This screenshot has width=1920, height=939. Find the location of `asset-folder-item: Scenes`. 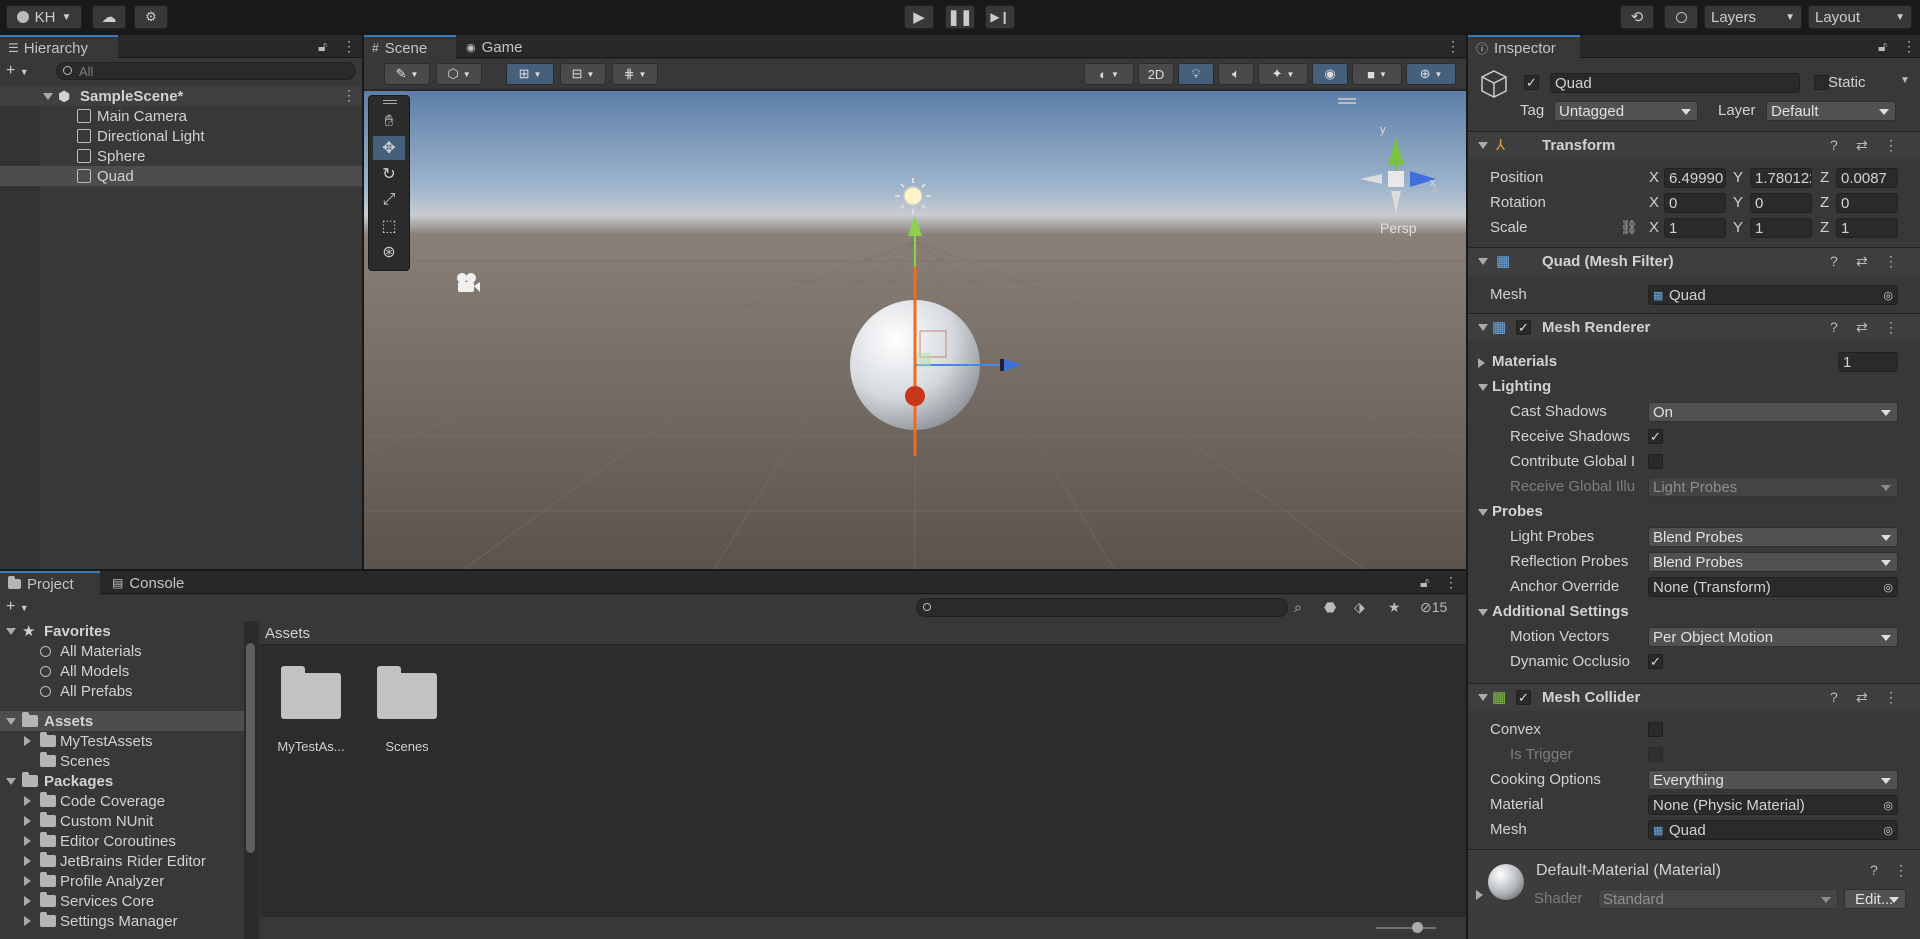

asset-folder-item: Scenes is located at coordinates (122, 761).